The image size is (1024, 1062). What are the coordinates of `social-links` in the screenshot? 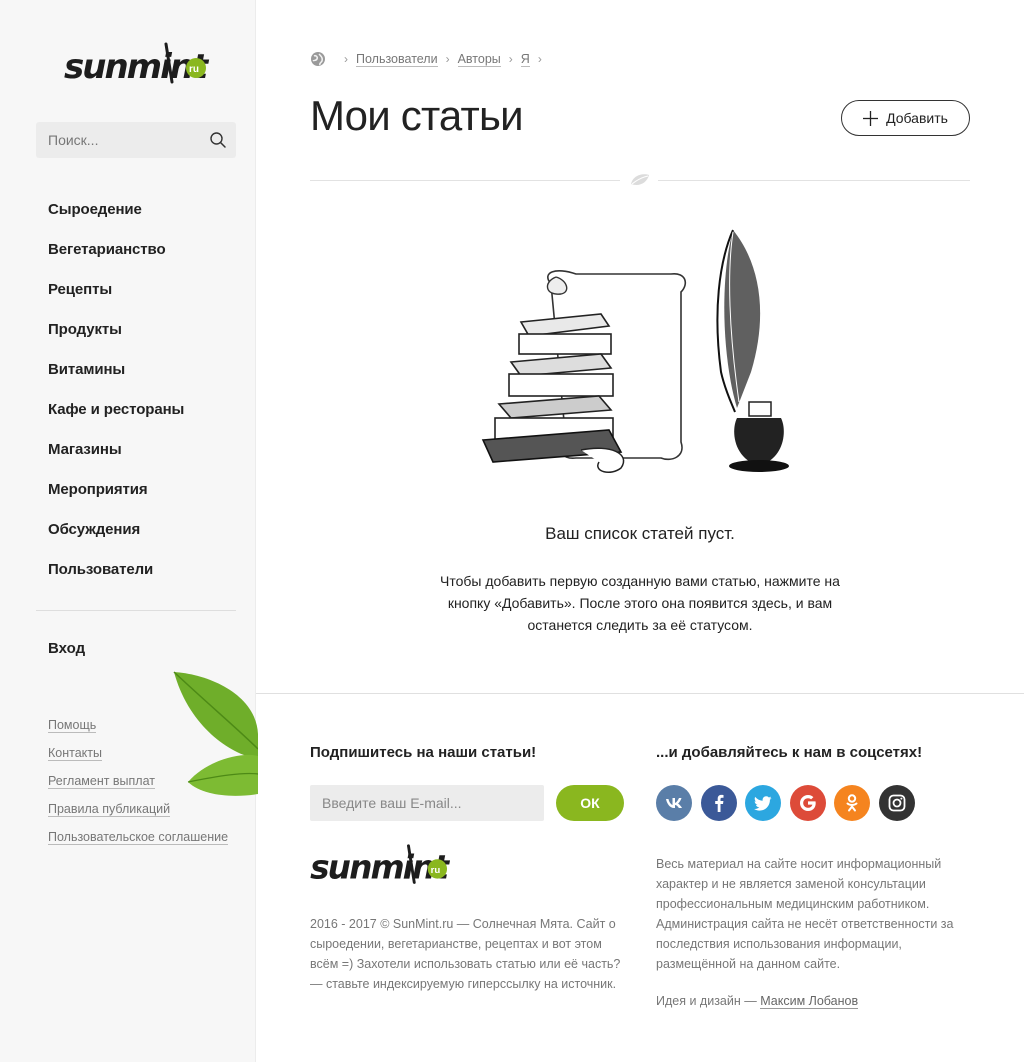 It's located at (789, 803).